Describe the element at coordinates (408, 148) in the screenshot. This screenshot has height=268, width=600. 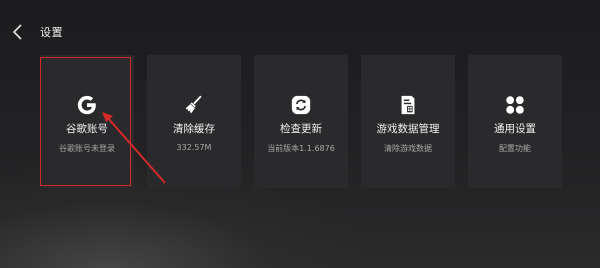
I see `card-sublabel: 清除游戏数据` at that location.